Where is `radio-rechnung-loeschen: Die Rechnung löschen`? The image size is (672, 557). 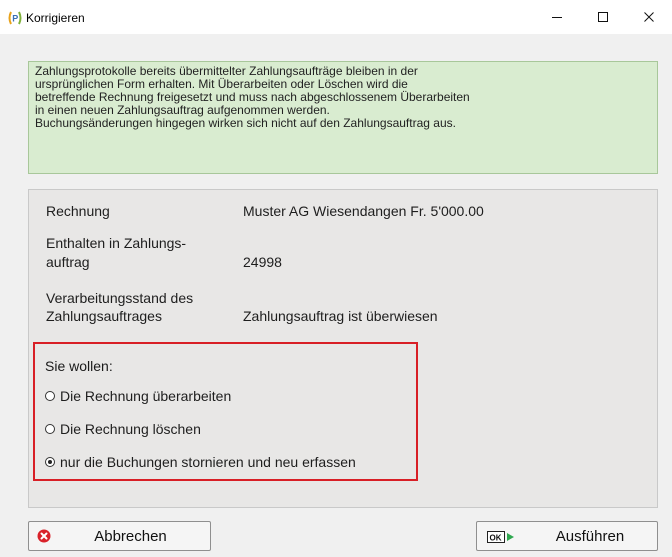 radio-rechnung-loeschen: Die Rechnung löschen is located at coordinates (123, 429).